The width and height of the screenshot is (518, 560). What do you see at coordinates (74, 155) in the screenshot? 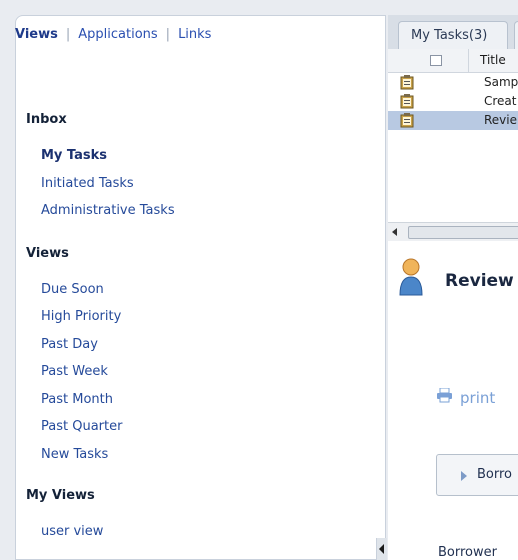
I see `nav-my-tasks: My Tasks` at bounding box center [74, 155].